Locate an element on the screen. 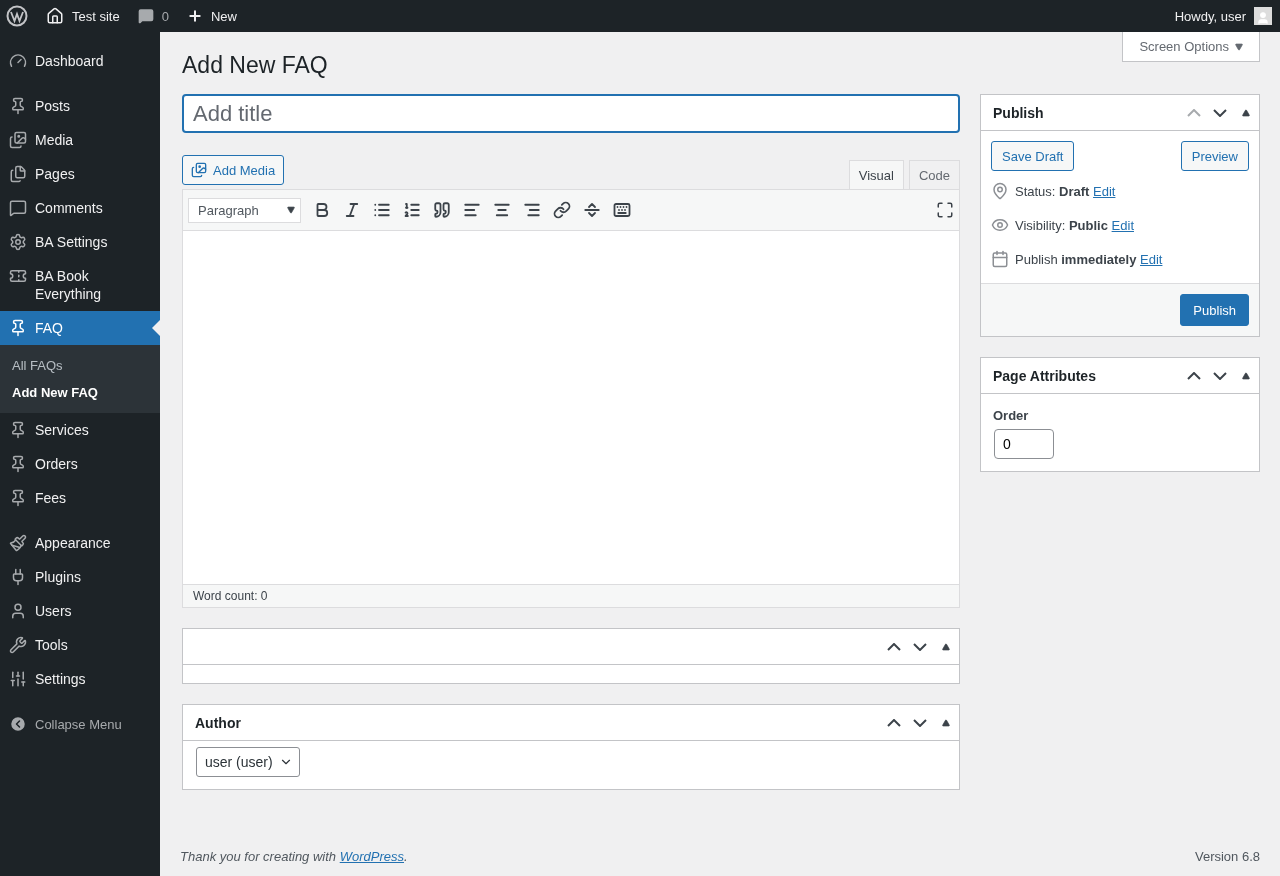 This screenshot has height=876, width=1280. editor-tab: Visual is located at coordinates (876, 175).